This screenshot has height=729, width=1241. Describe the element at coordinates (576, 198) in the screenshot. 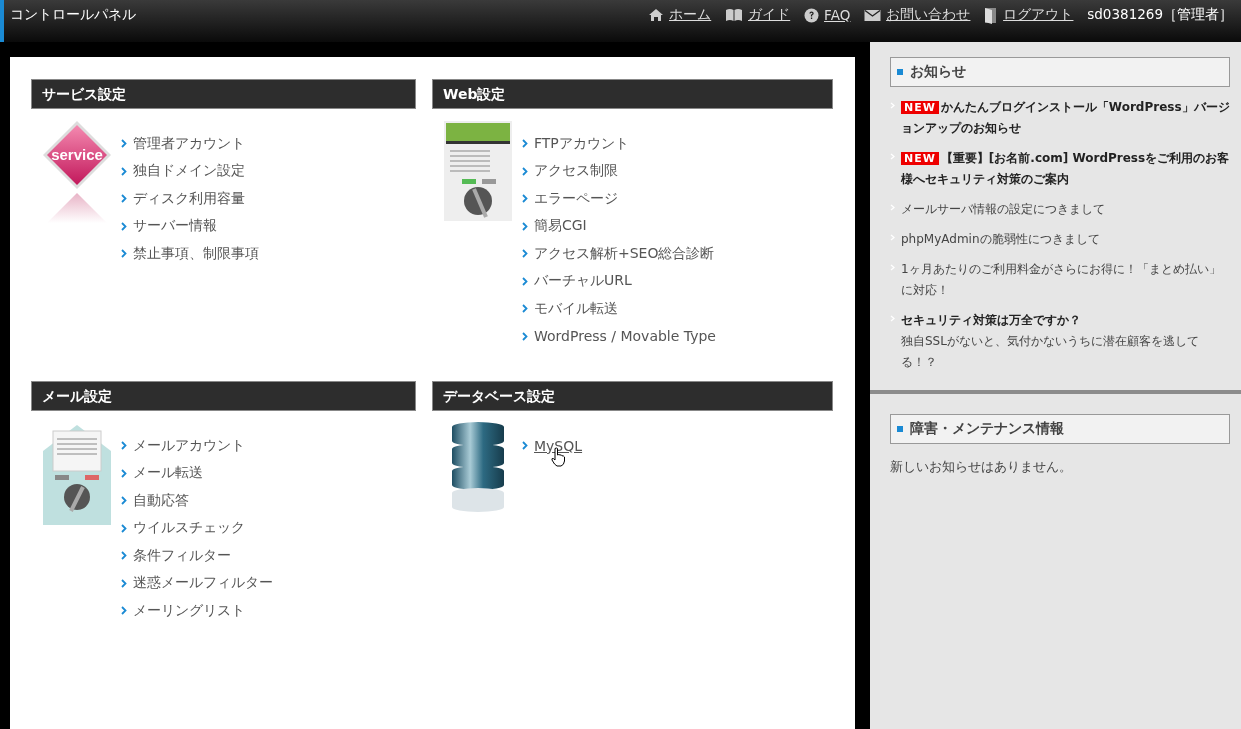

I see `menu-link: エラーページ` at that location.